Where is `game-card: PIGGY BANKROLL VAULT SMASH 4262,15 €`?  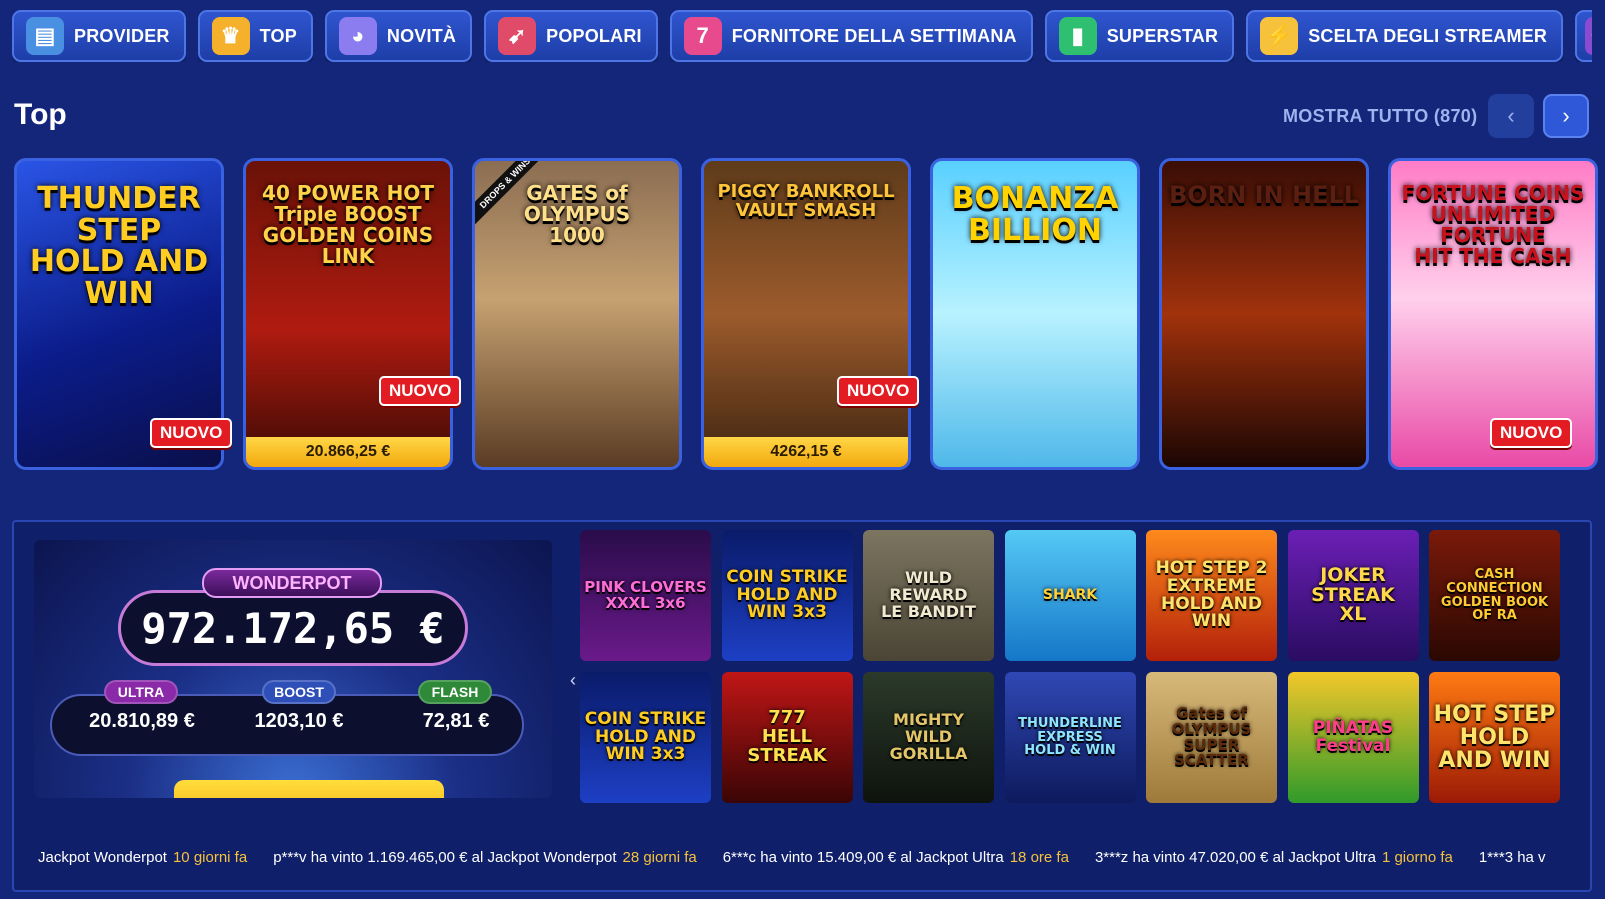
game-card: PIGGY BANKROLL VAULT SMASH 4262,15 € is located at coordinates (806, 314).